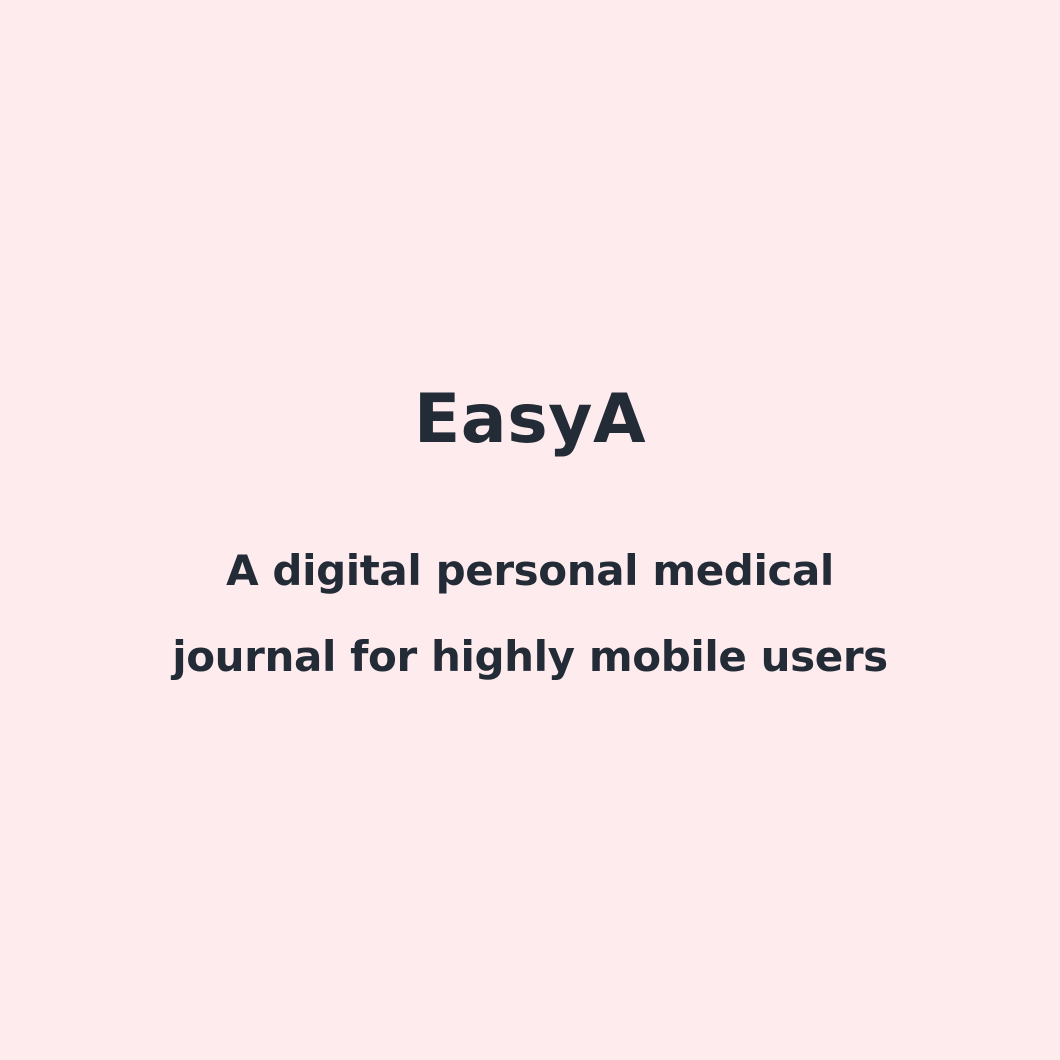 The image size is (1060, 1060). I want to click on tagline-line: A digital personal medical, so click(530, 570).